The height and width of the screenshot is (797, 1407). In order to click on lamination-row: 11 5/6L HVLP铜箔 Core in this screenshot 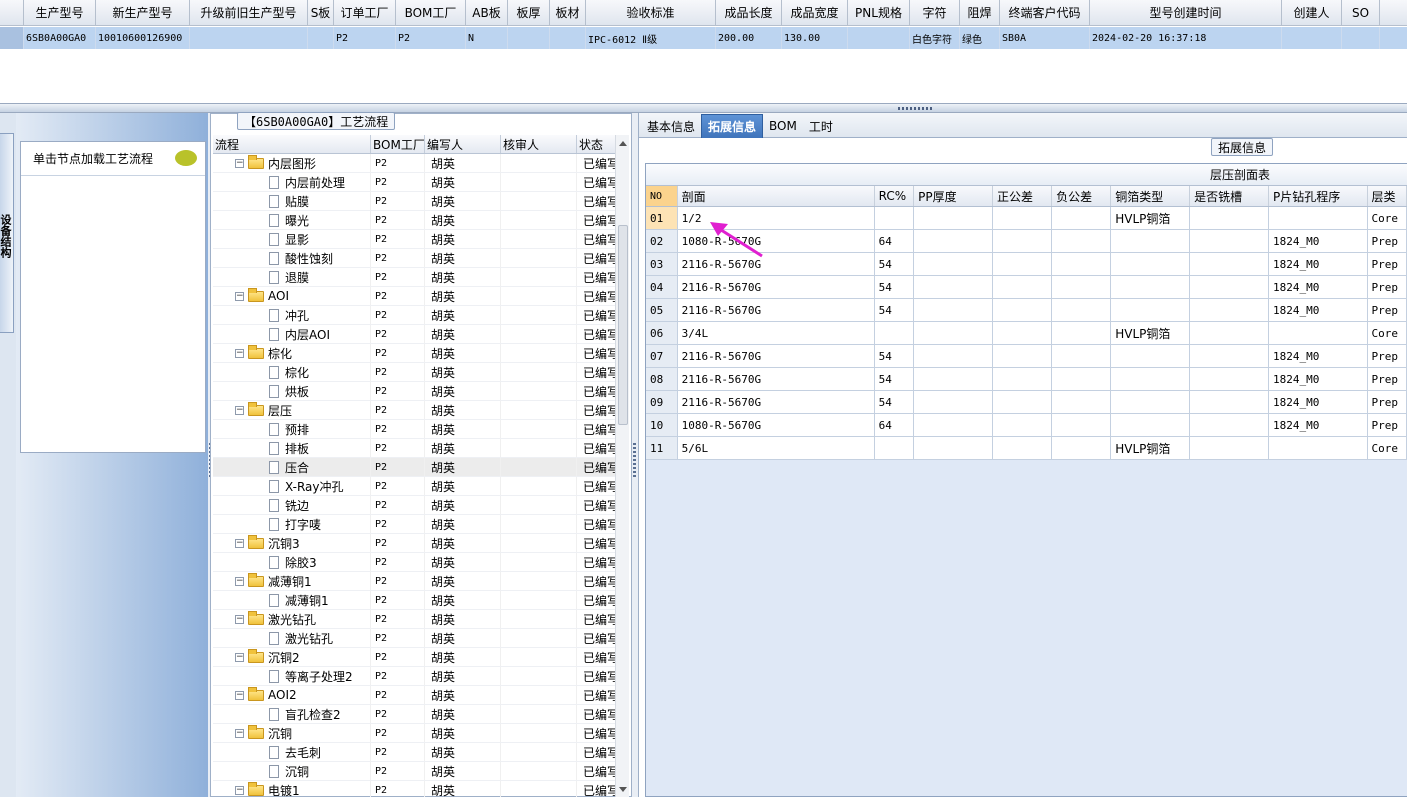, I will do `click(1026, 448)`.